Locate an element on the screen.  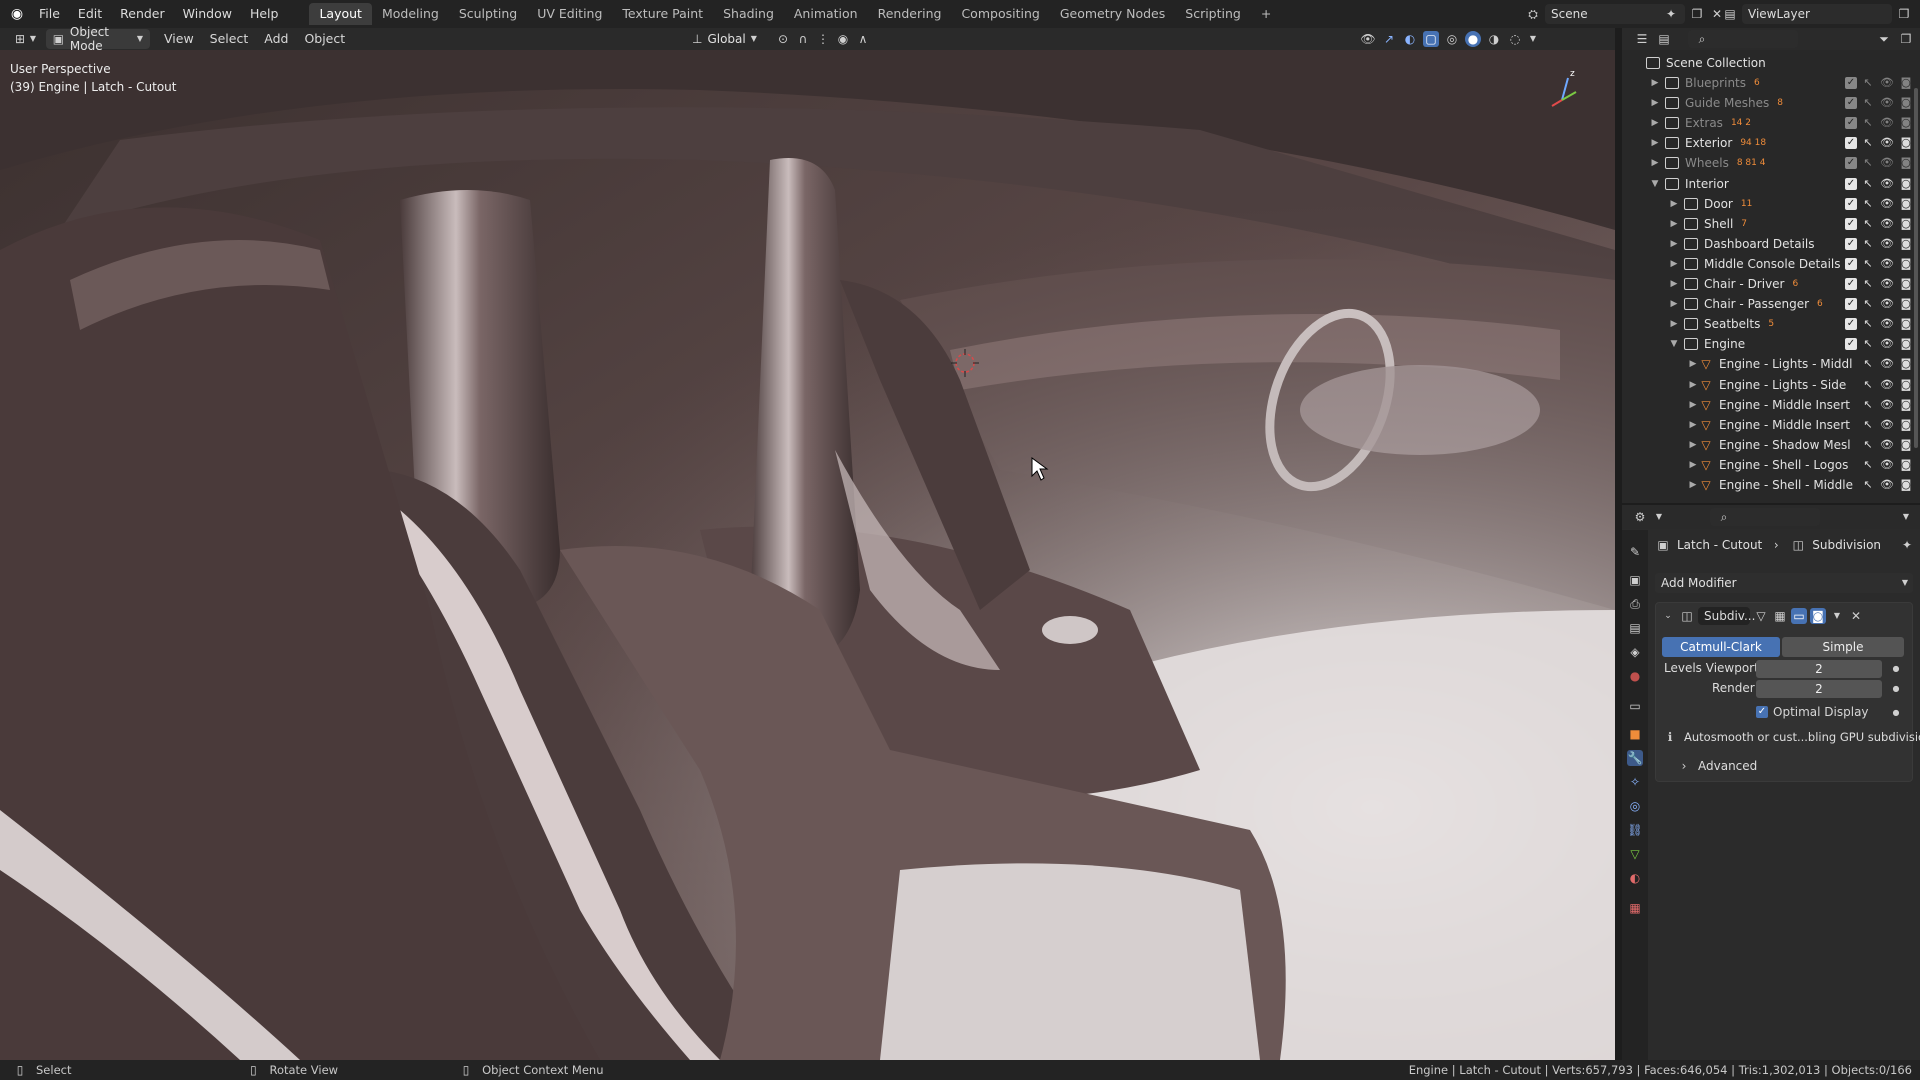
mode-dropdown: ▣ Object Mode ▼ is located at coordinates (98, 39).